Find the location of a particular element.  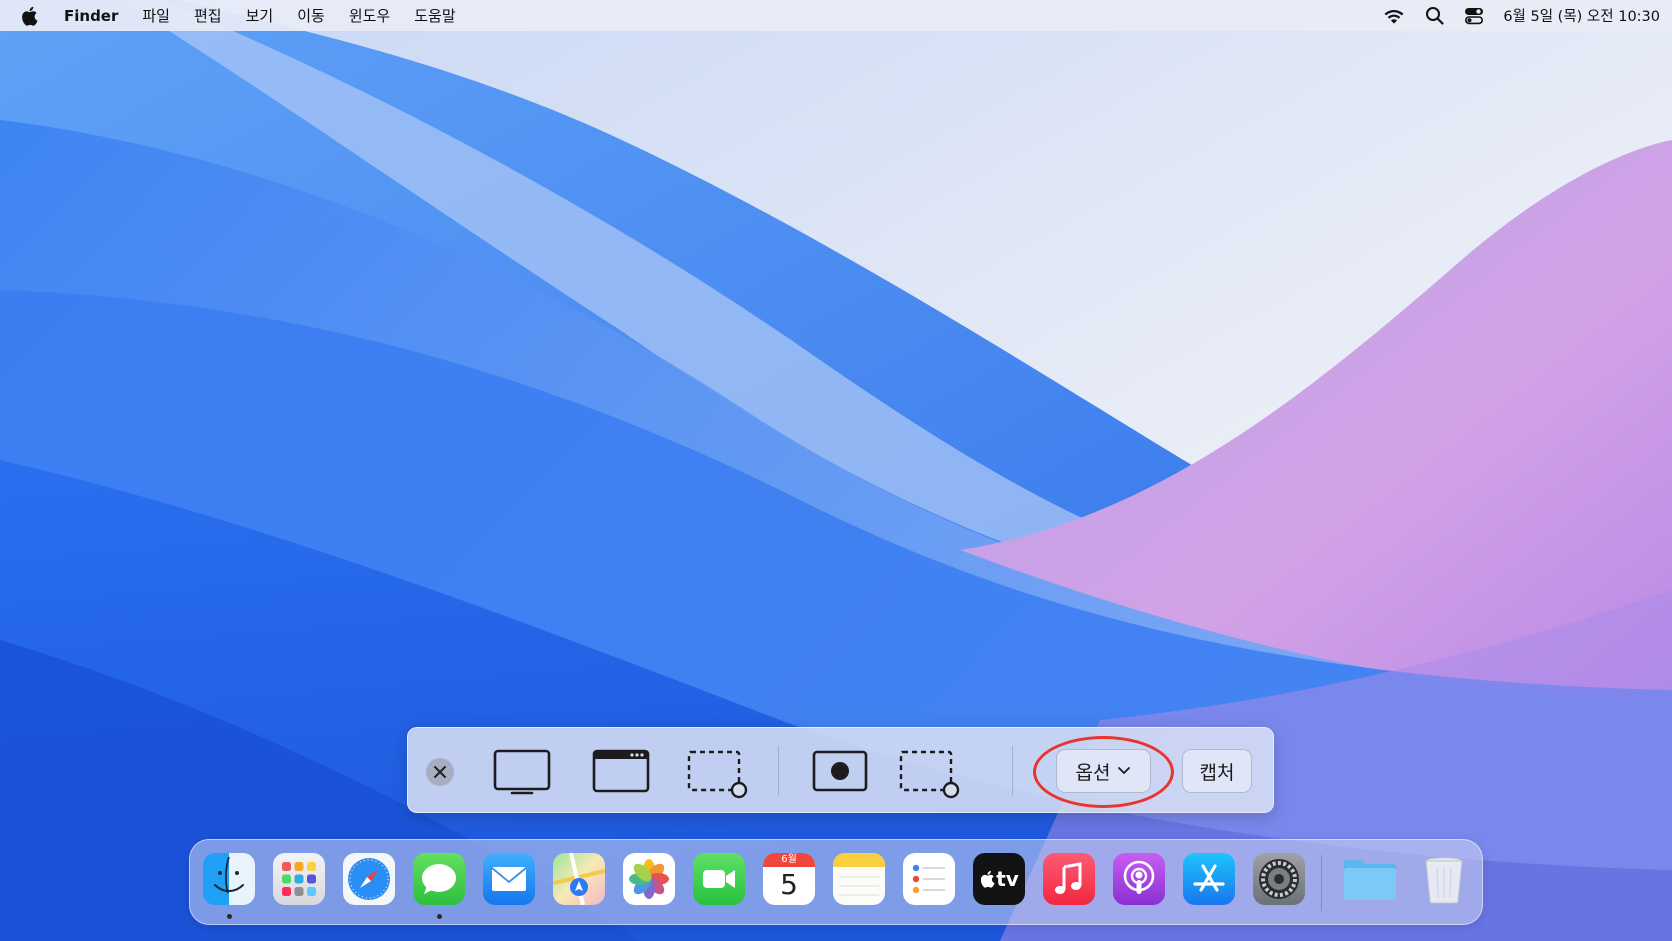

record-entire-screen-button is located at coordinates (840, 772).